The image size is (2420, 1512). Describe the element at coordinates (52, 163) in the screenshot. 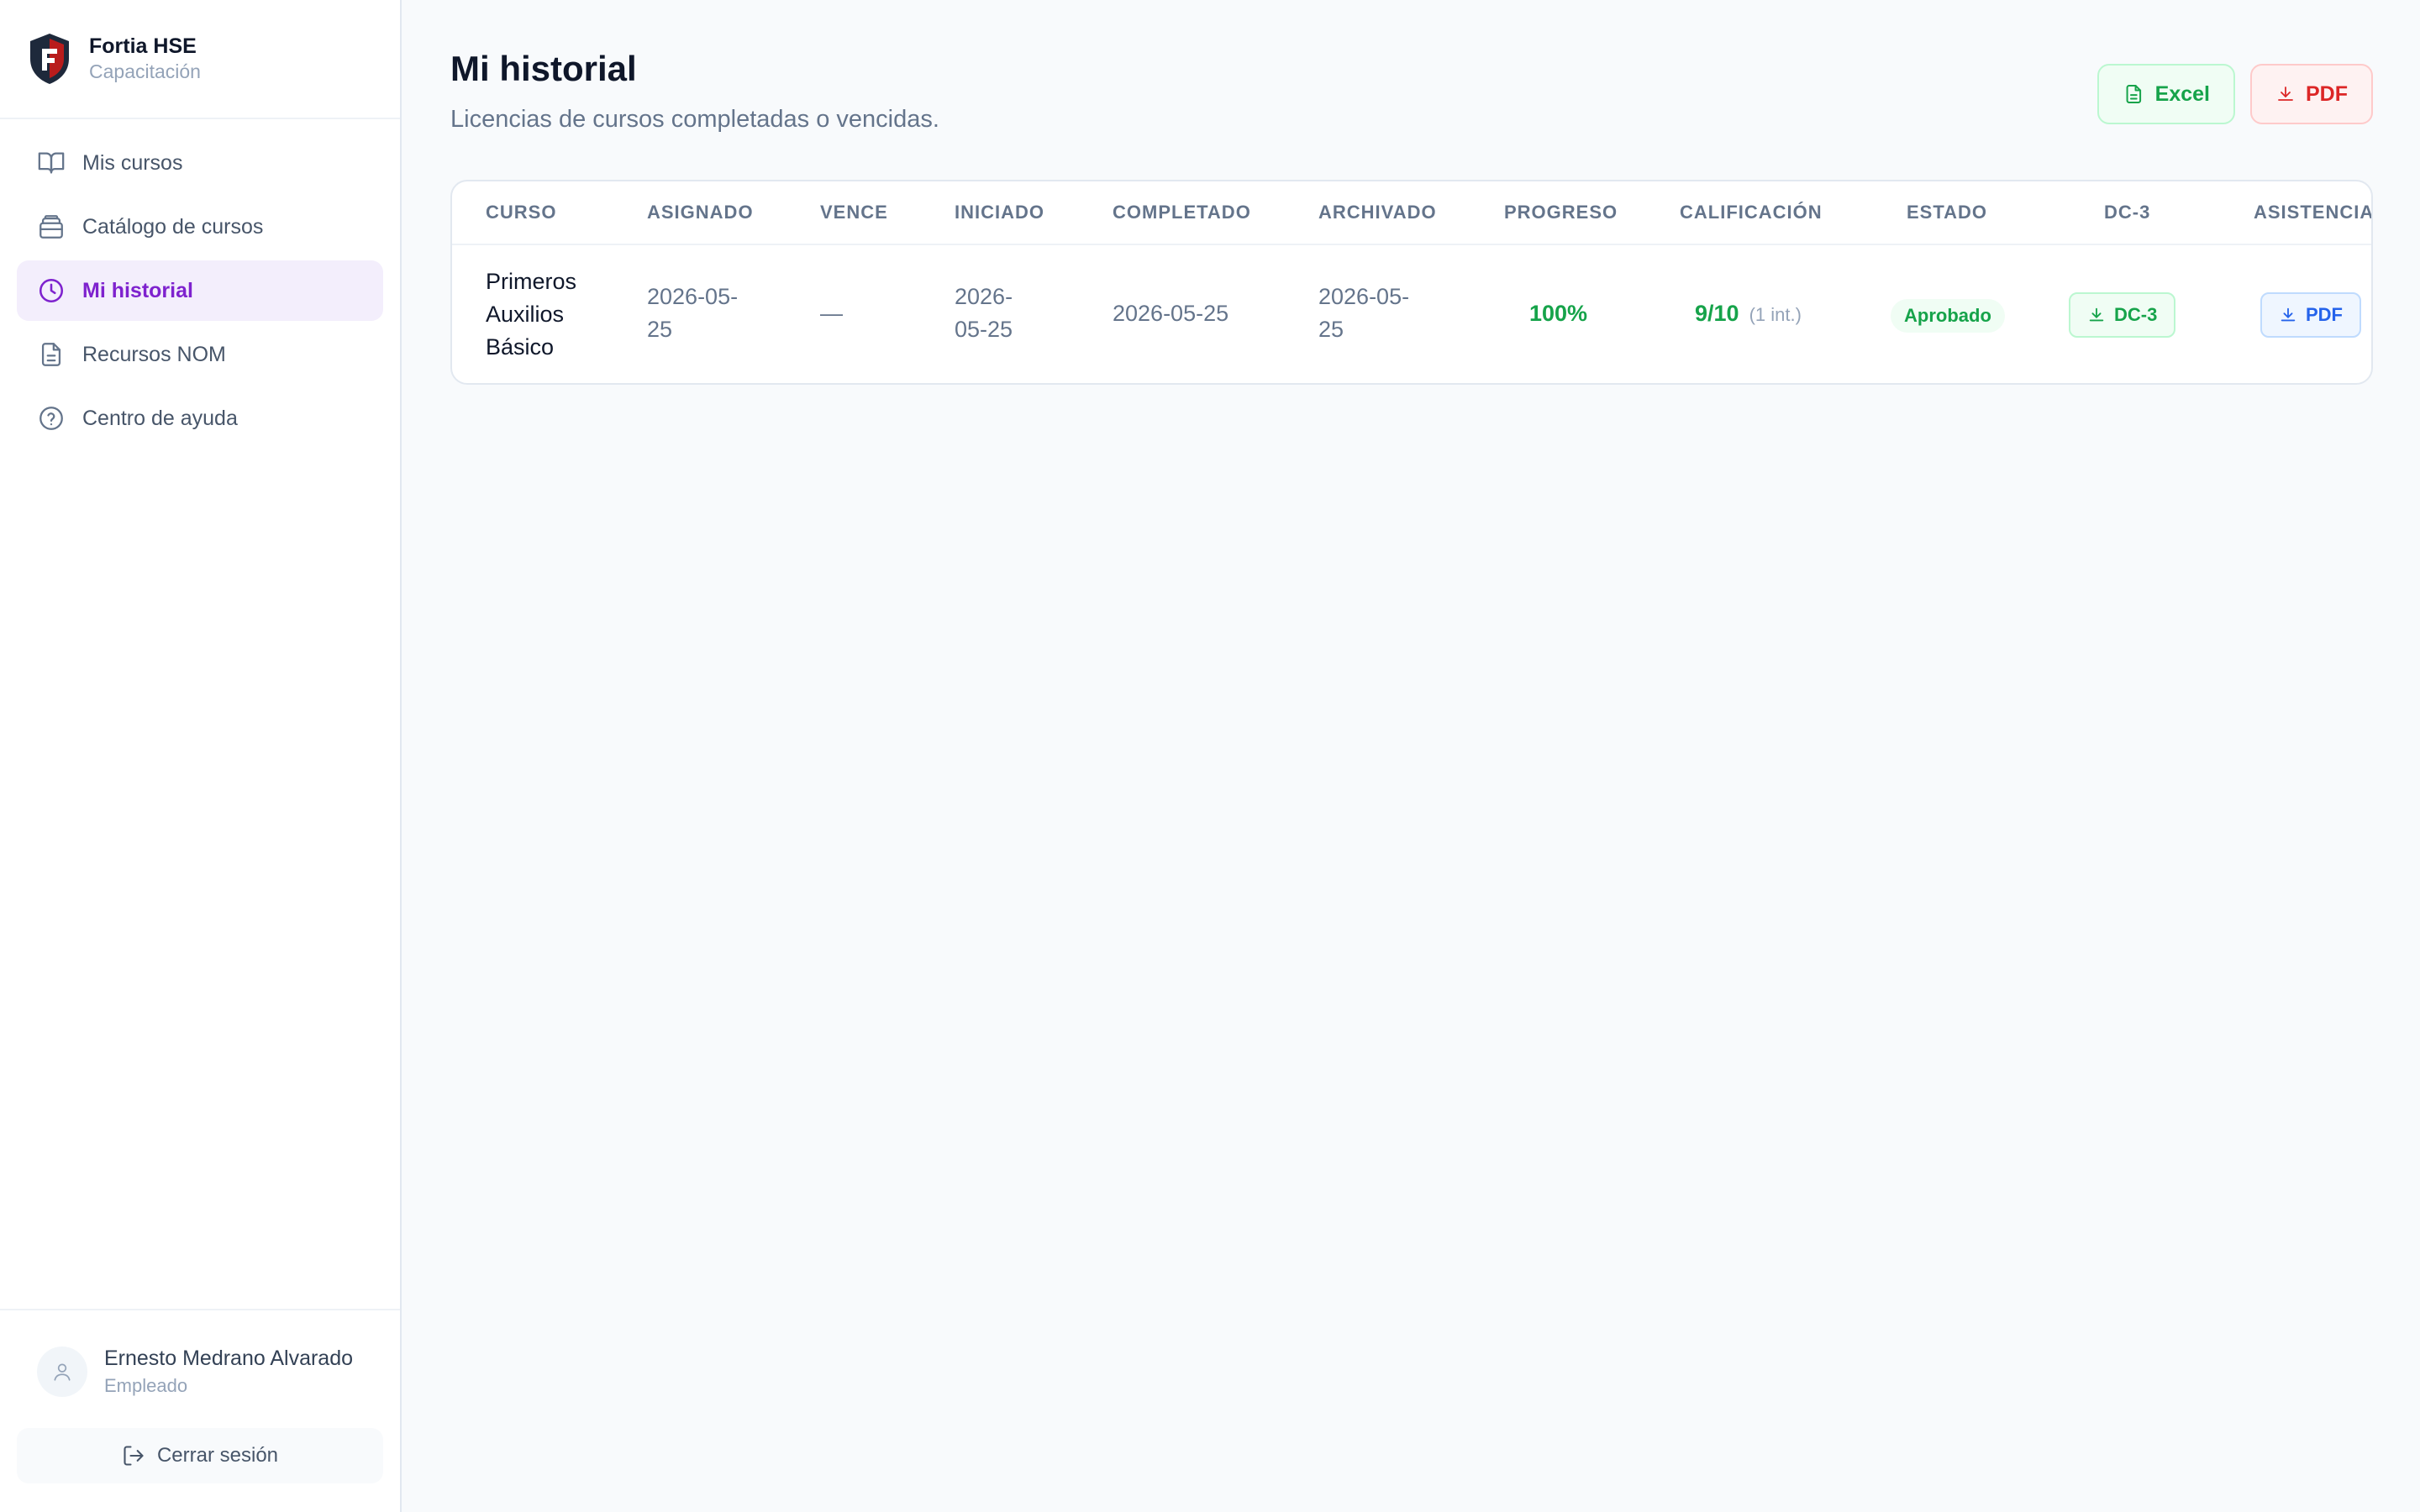

I see `book-open-icon` at that location.